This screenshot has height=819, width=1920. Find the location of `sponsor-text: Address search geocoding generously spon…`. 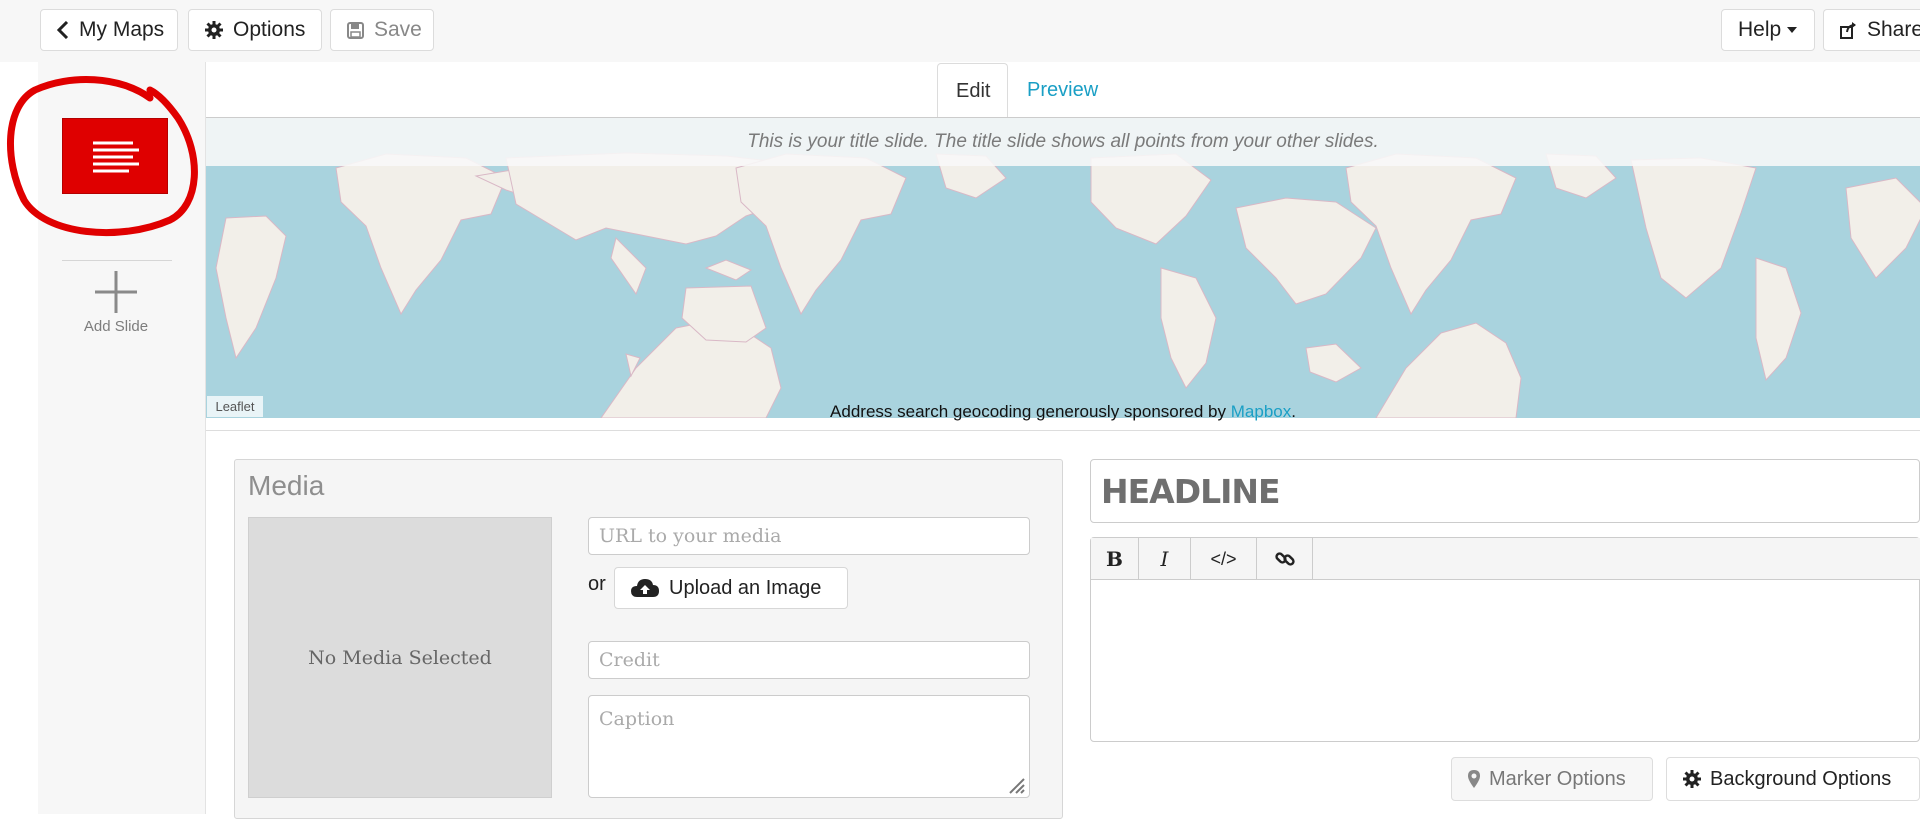

sponsor-text: Address search geocoding generously spon… is located at coordinates (1028, 411).